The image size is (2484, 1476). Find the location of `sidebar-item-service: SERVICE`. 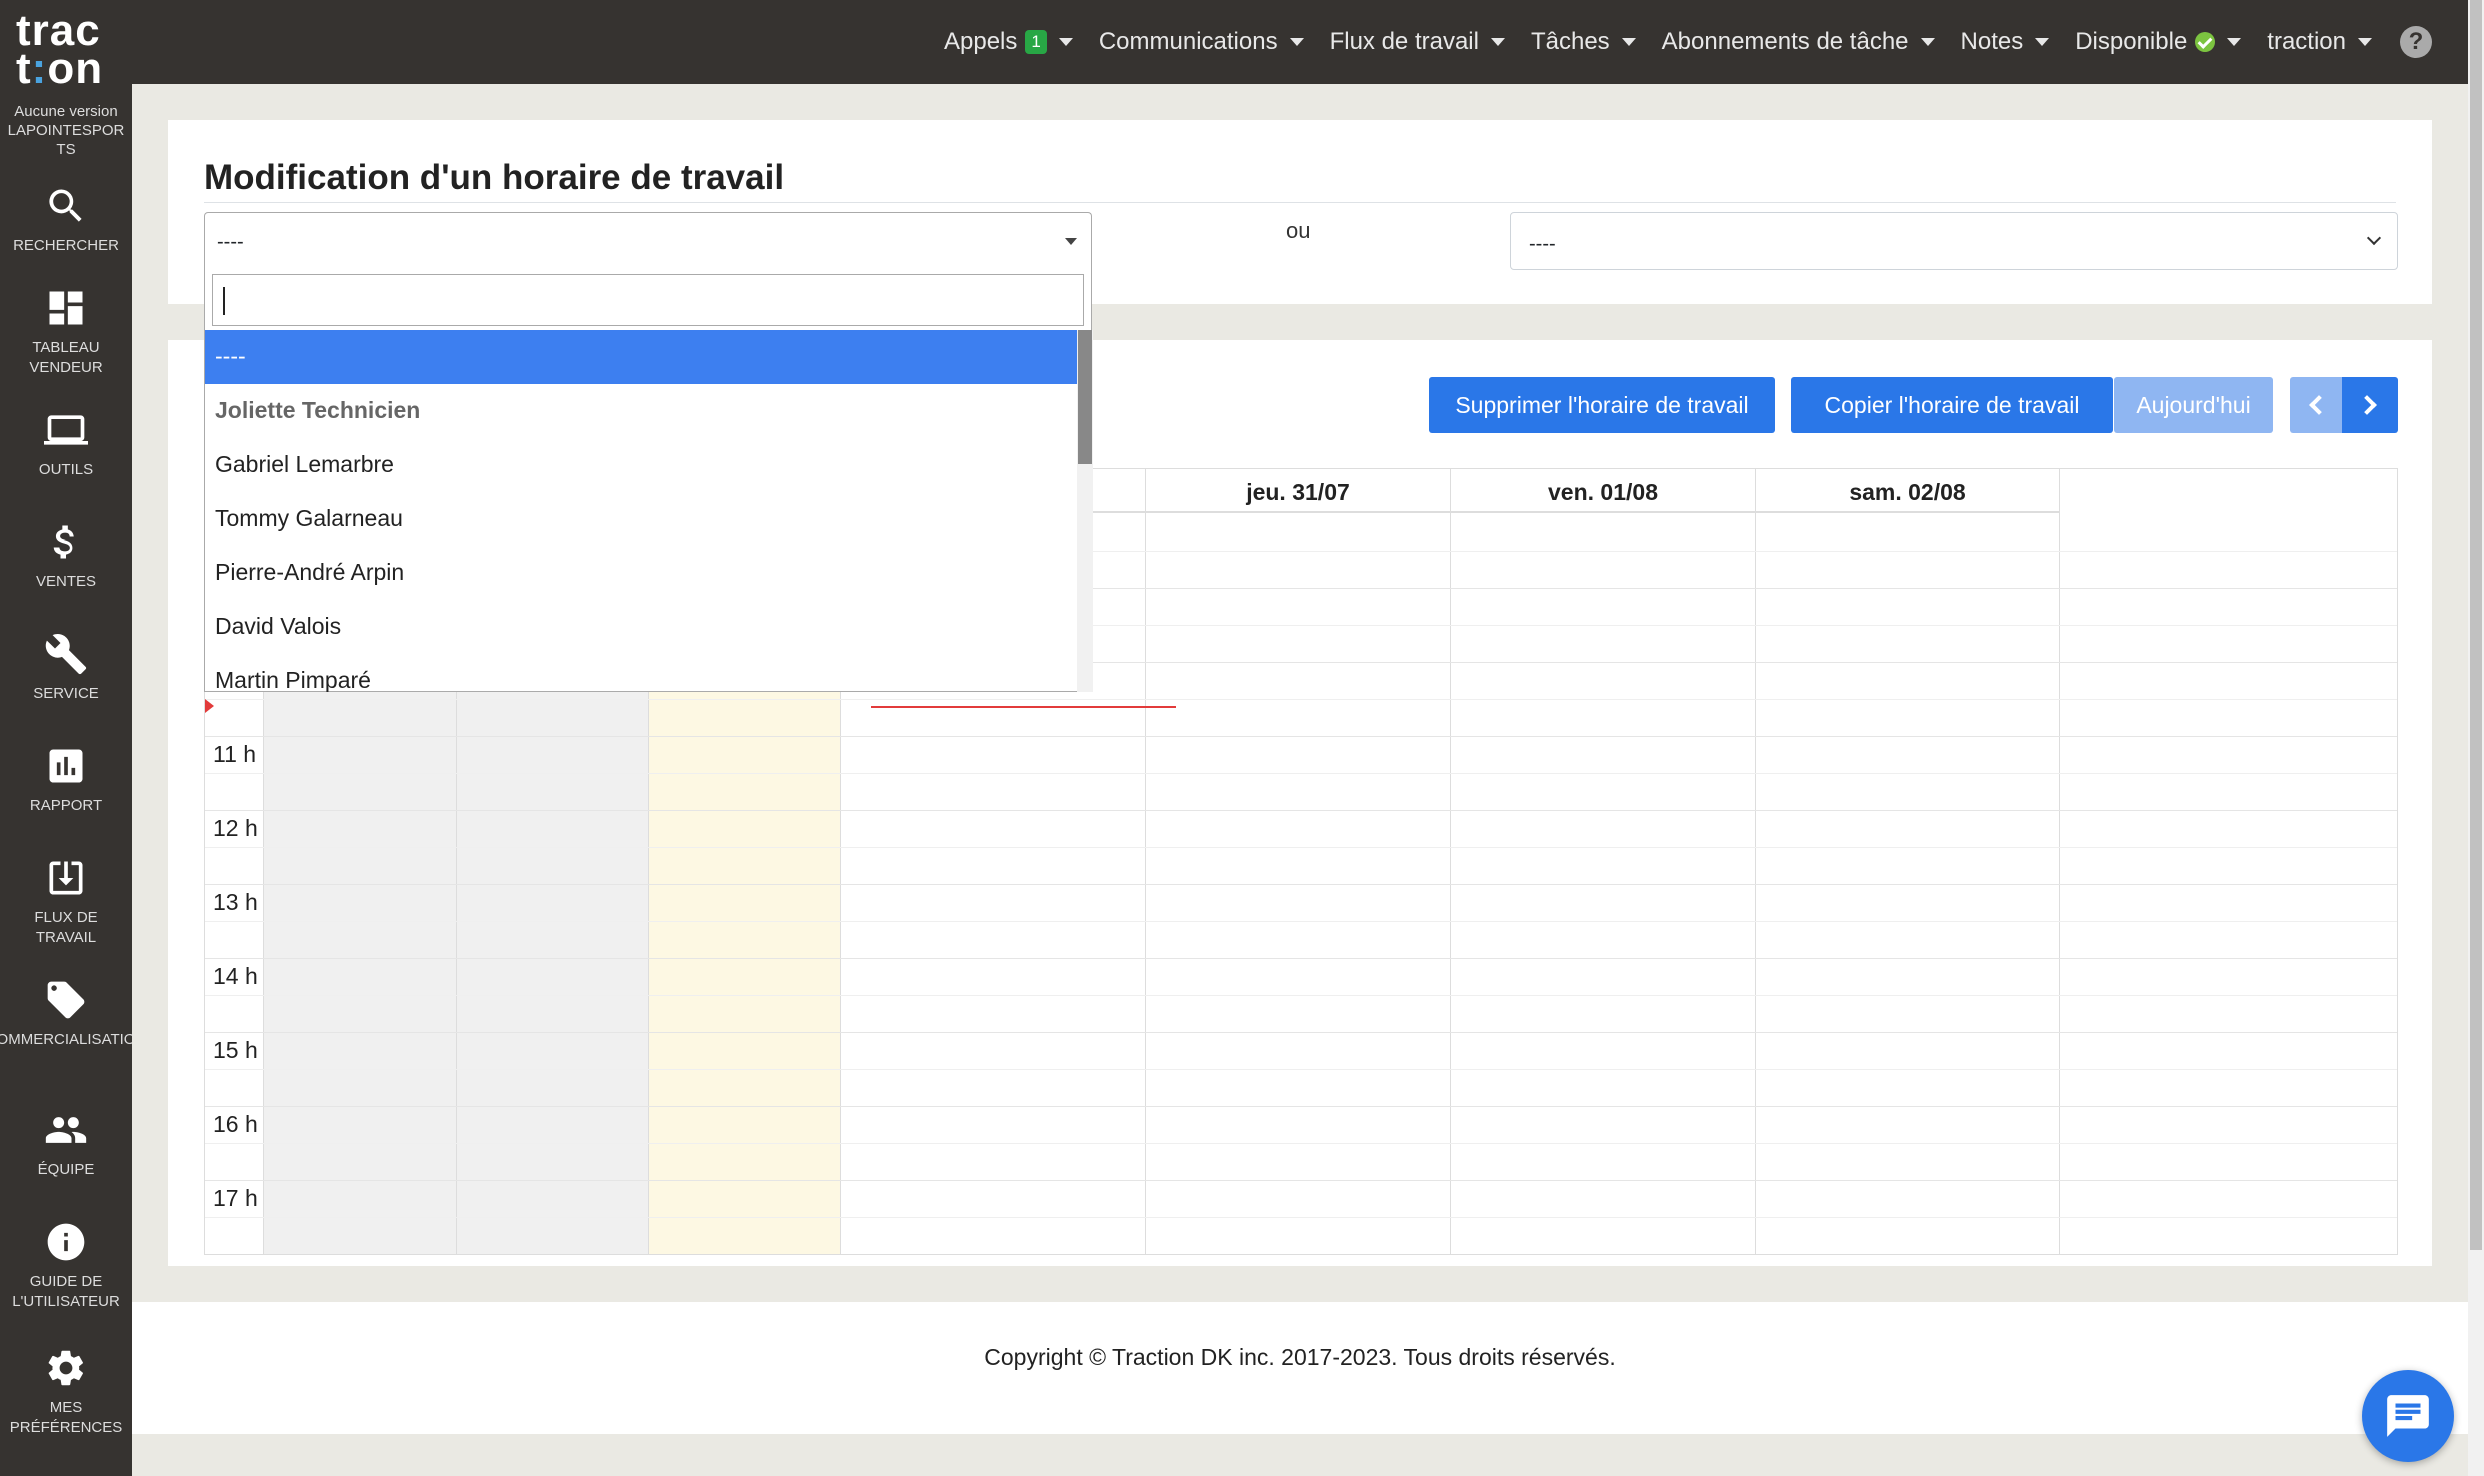

sidebar-item-service: SERVICE is located at coordinates (66, 666).